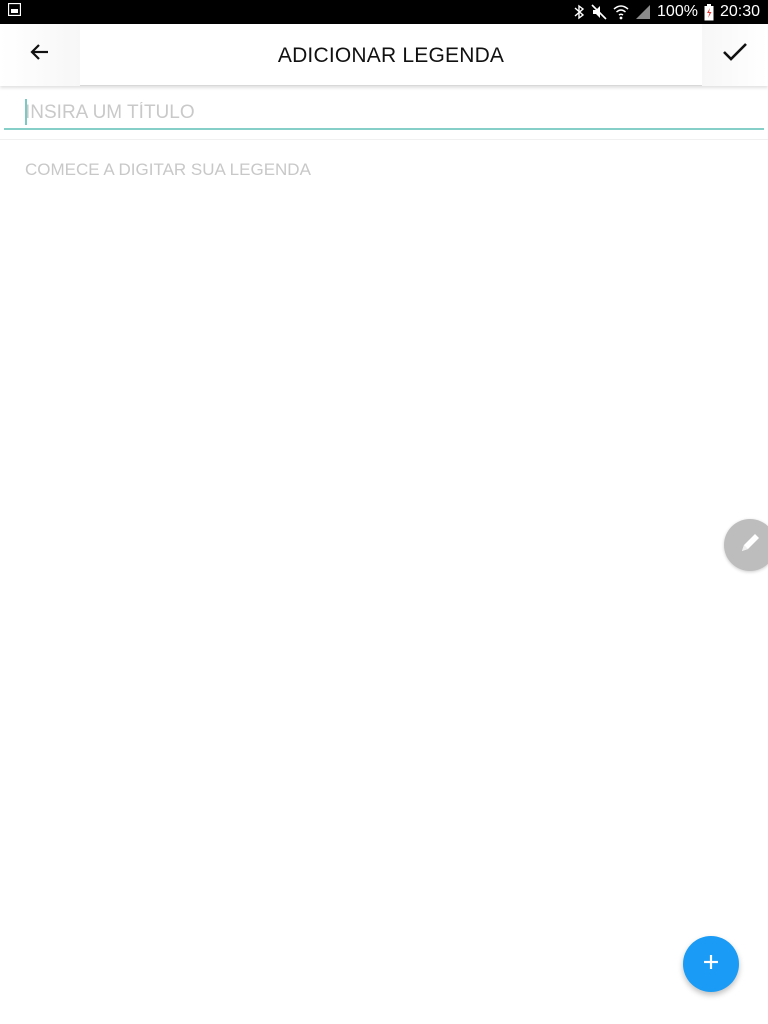 Image resolution: width=768 pixels, height=1024 pixels. What do you see at coordinates (384, 12) in the screenshot?
I see `status-bar: 100% 20:30` at bounding box center [384, 12].